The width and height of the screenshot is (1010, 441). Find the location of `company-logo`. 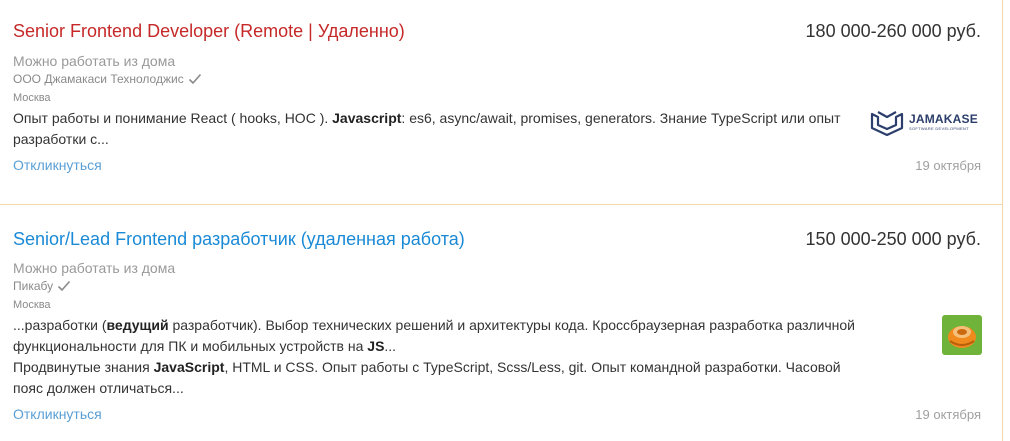

company-logo is located at coordinates (962, 335).